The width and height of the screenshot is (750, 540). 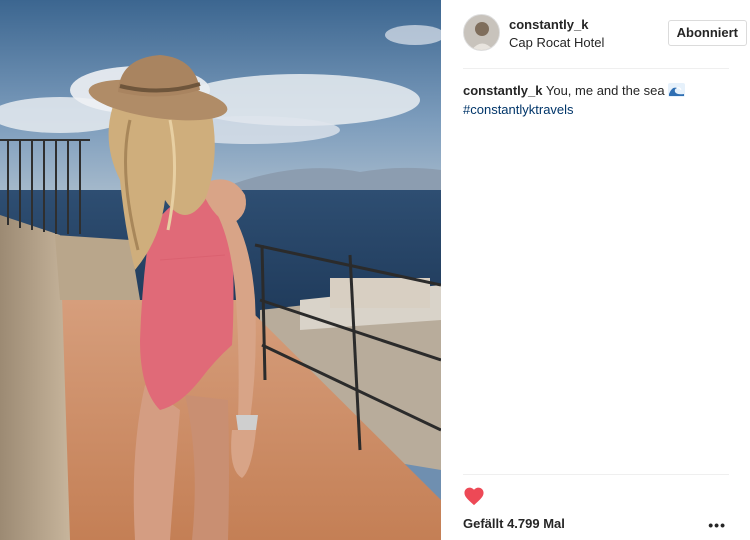 I want to click on caption-username: constantly_k, so click(x=502, y=90).